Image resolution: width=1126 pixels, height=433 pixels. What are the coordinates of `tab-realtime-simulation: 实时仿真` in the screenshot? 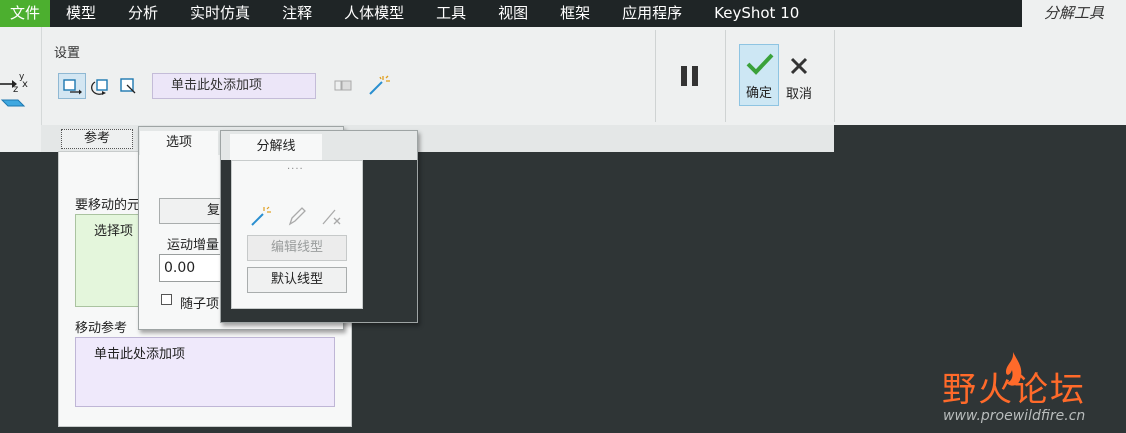 It's located at (220, 13).